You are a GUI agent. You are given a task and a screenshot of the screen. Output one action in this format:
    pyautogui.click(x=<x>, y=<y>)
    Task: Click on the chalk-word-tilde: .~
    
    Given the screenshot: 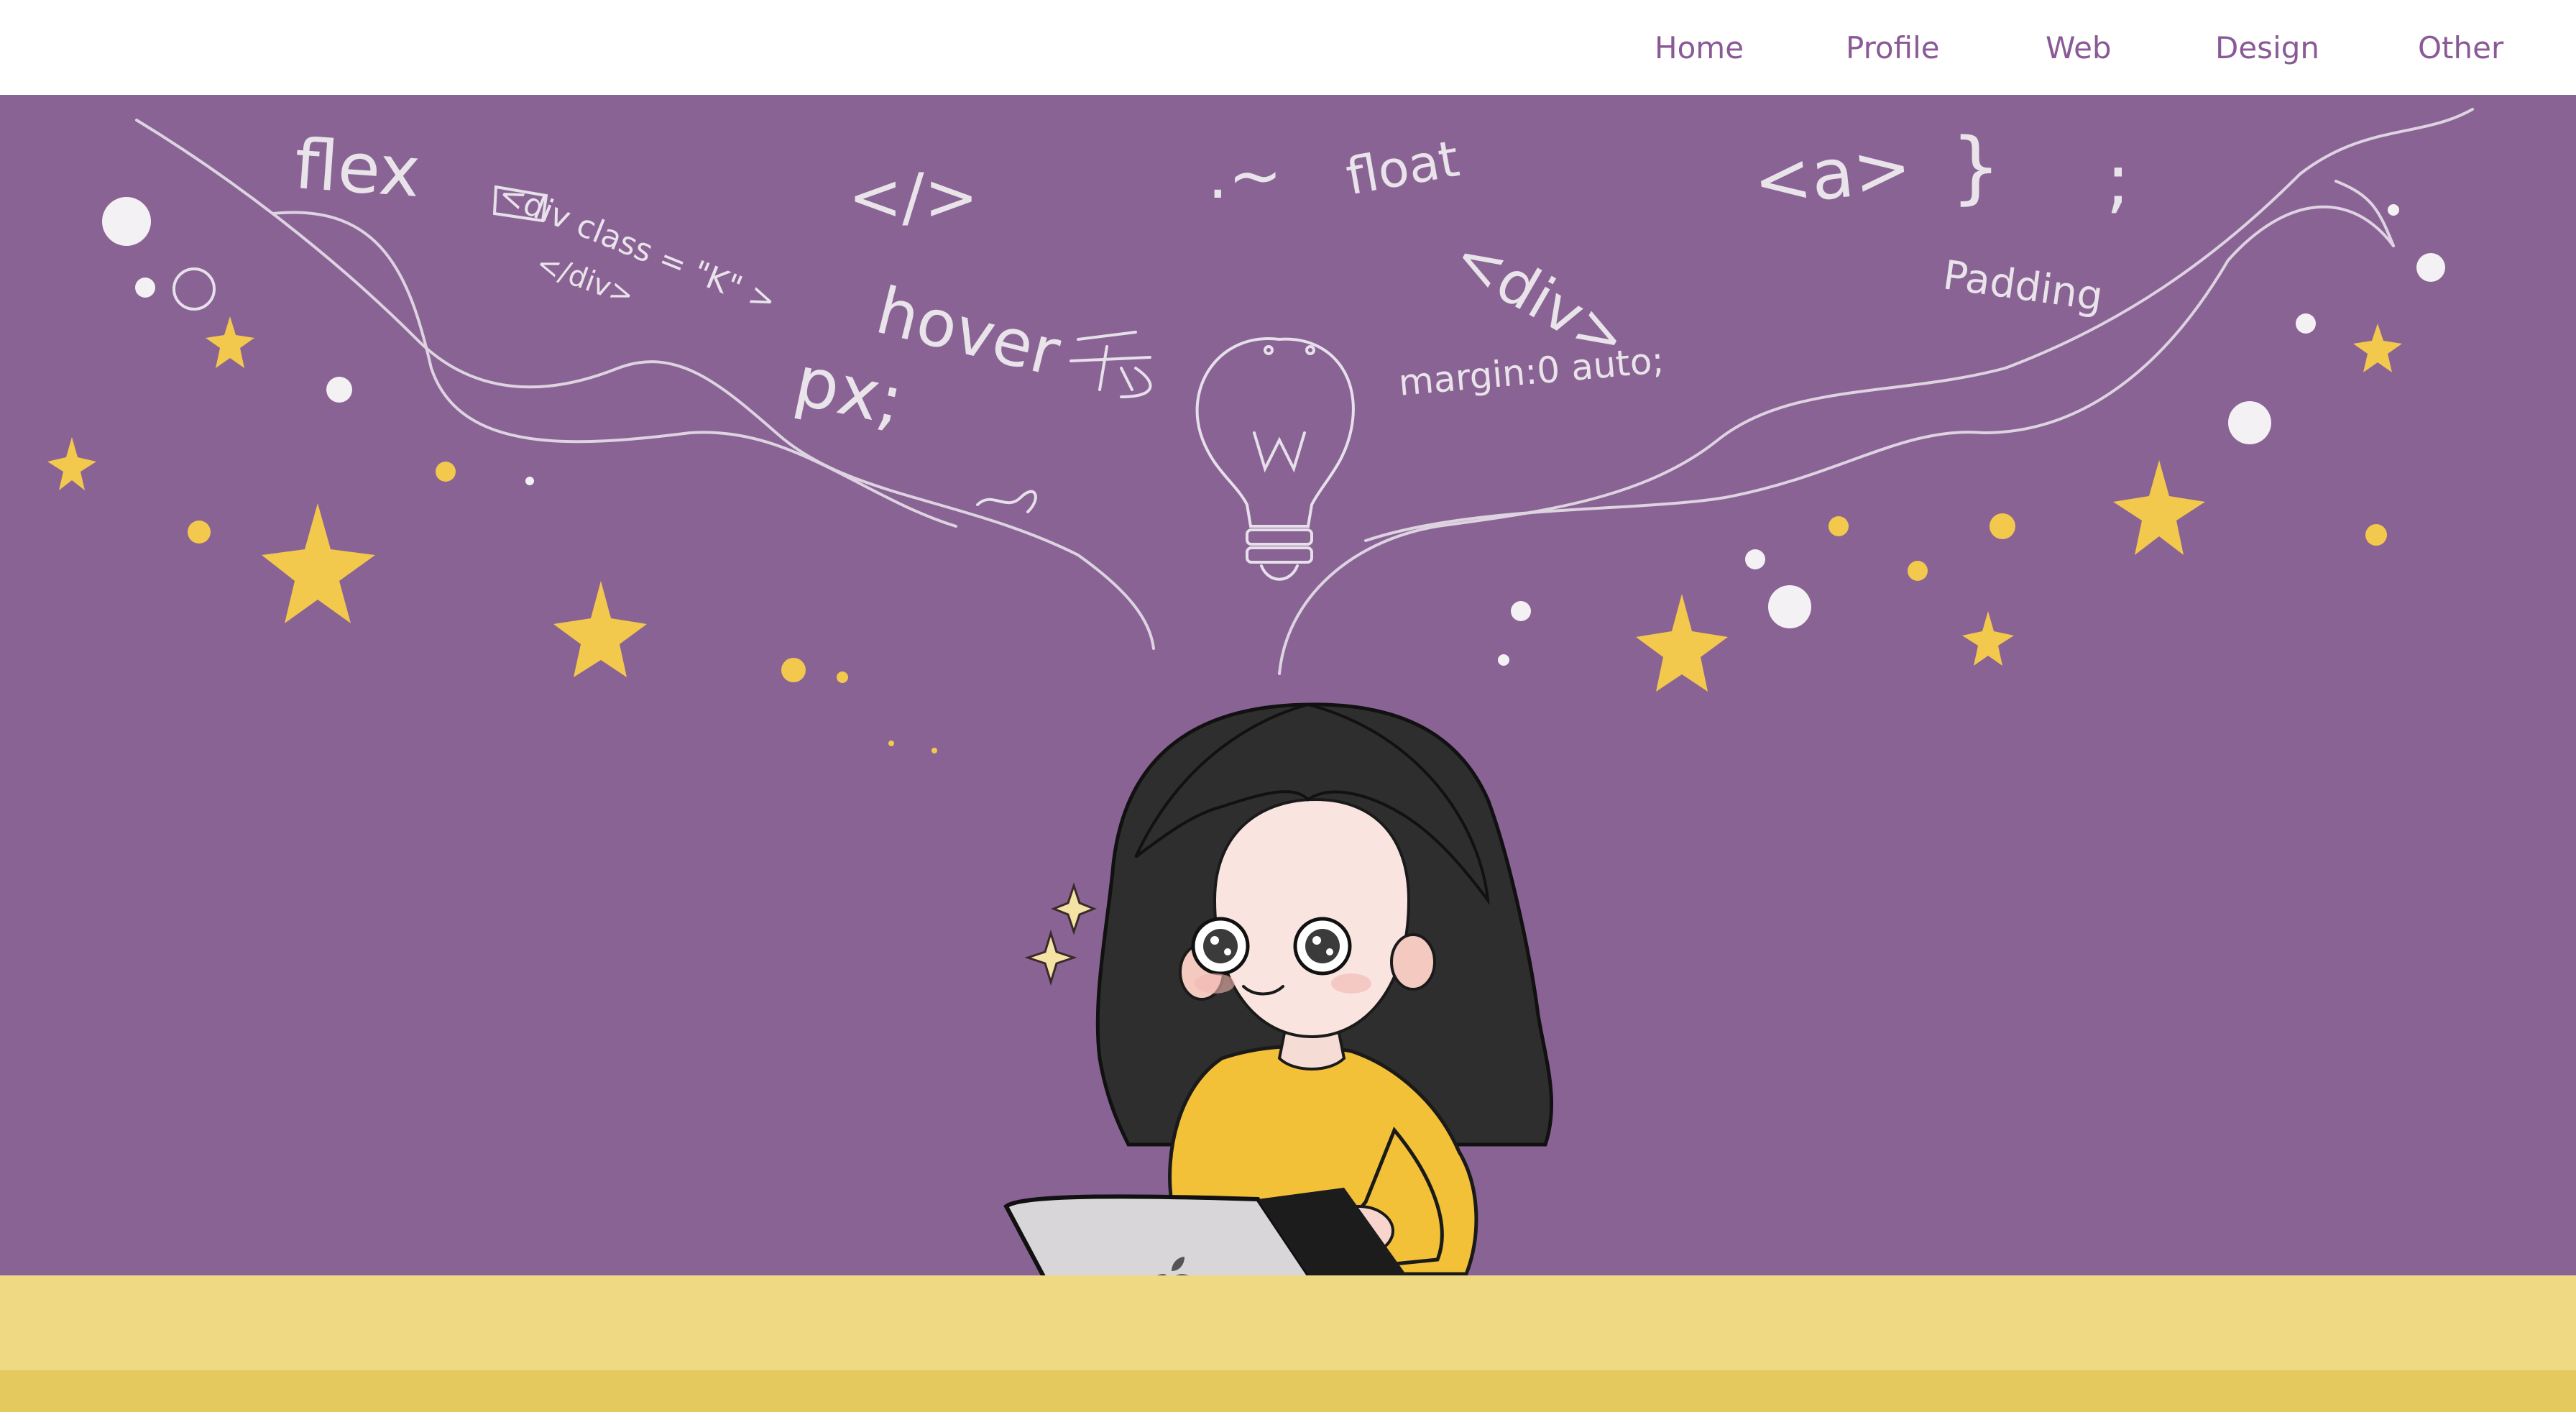 What is the action you would take?
    pyautogui.click(x=1245, y=176)
    